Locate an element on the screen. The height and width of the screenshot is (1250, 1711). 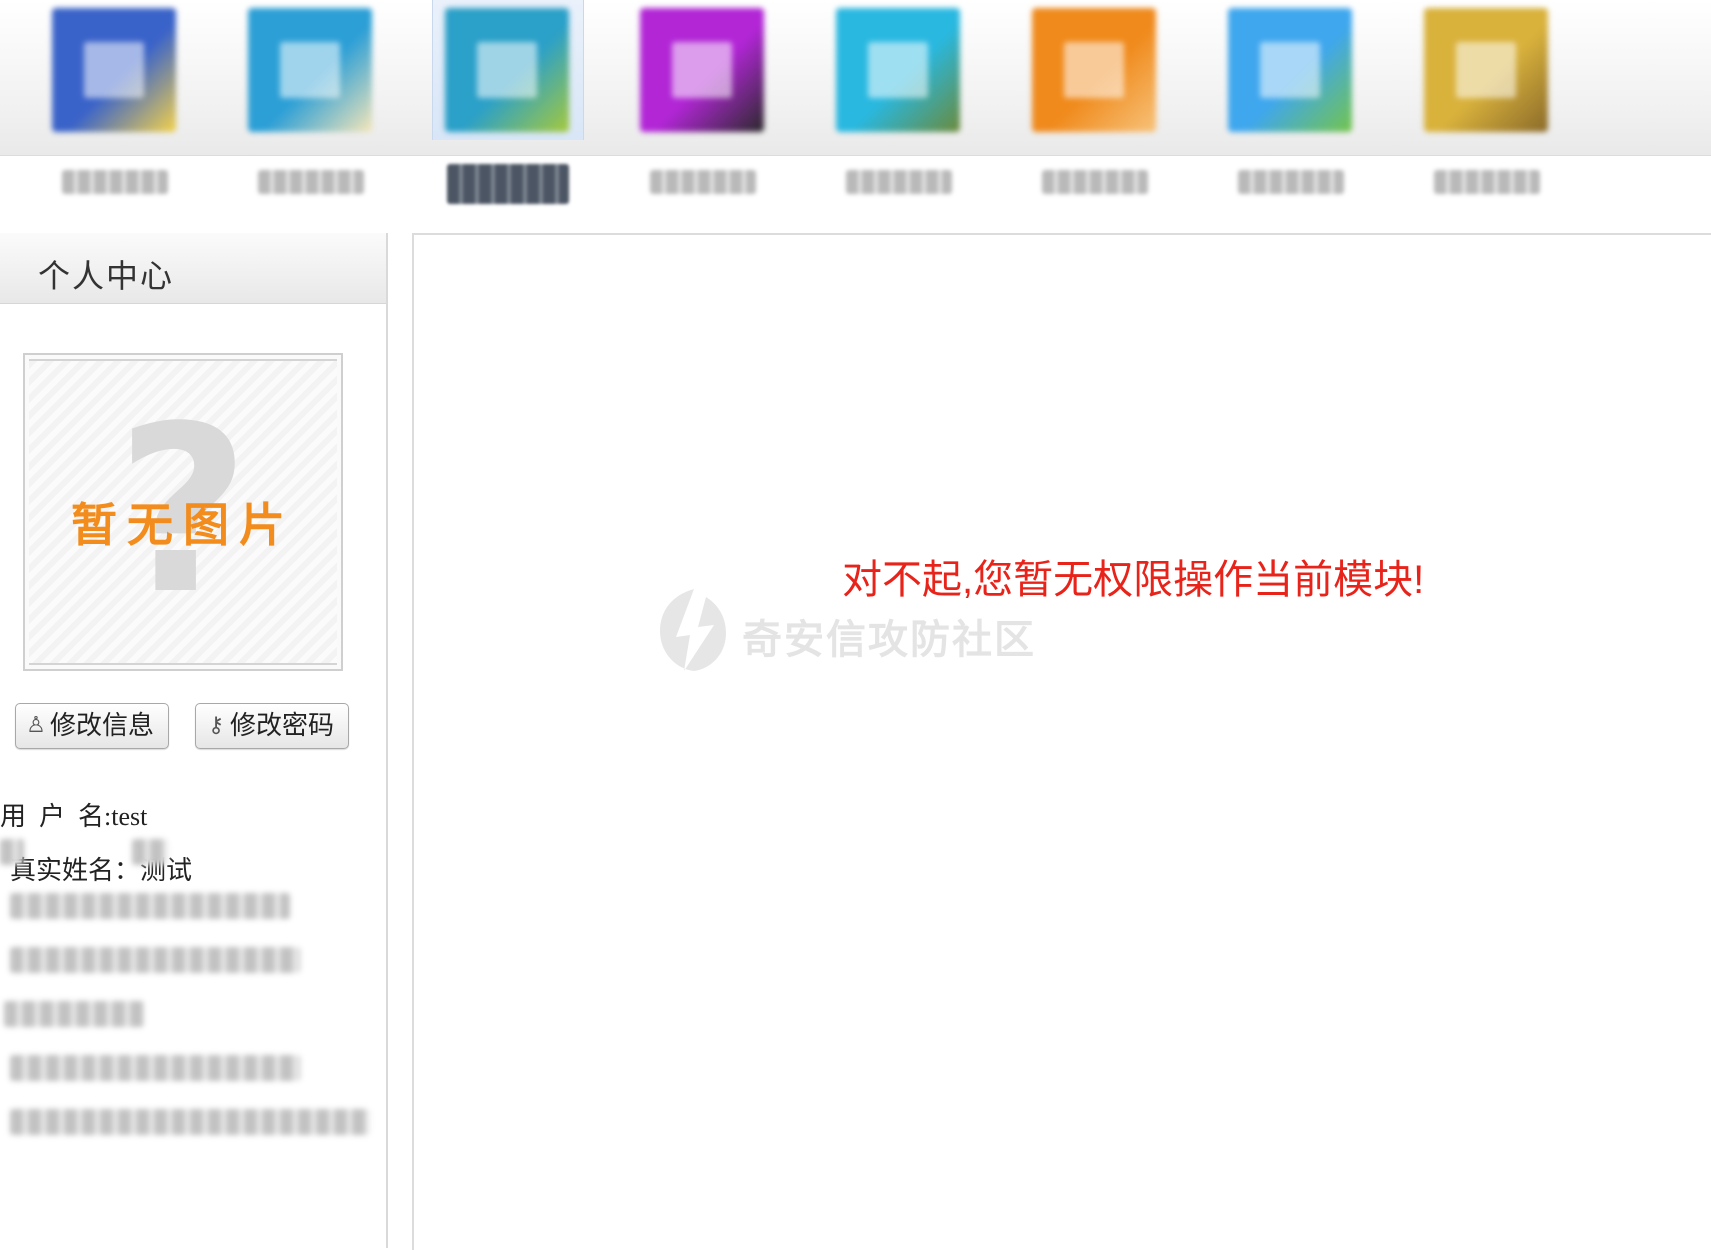
edit-info-label: 修改信息 is located at coordinates (102, 725).